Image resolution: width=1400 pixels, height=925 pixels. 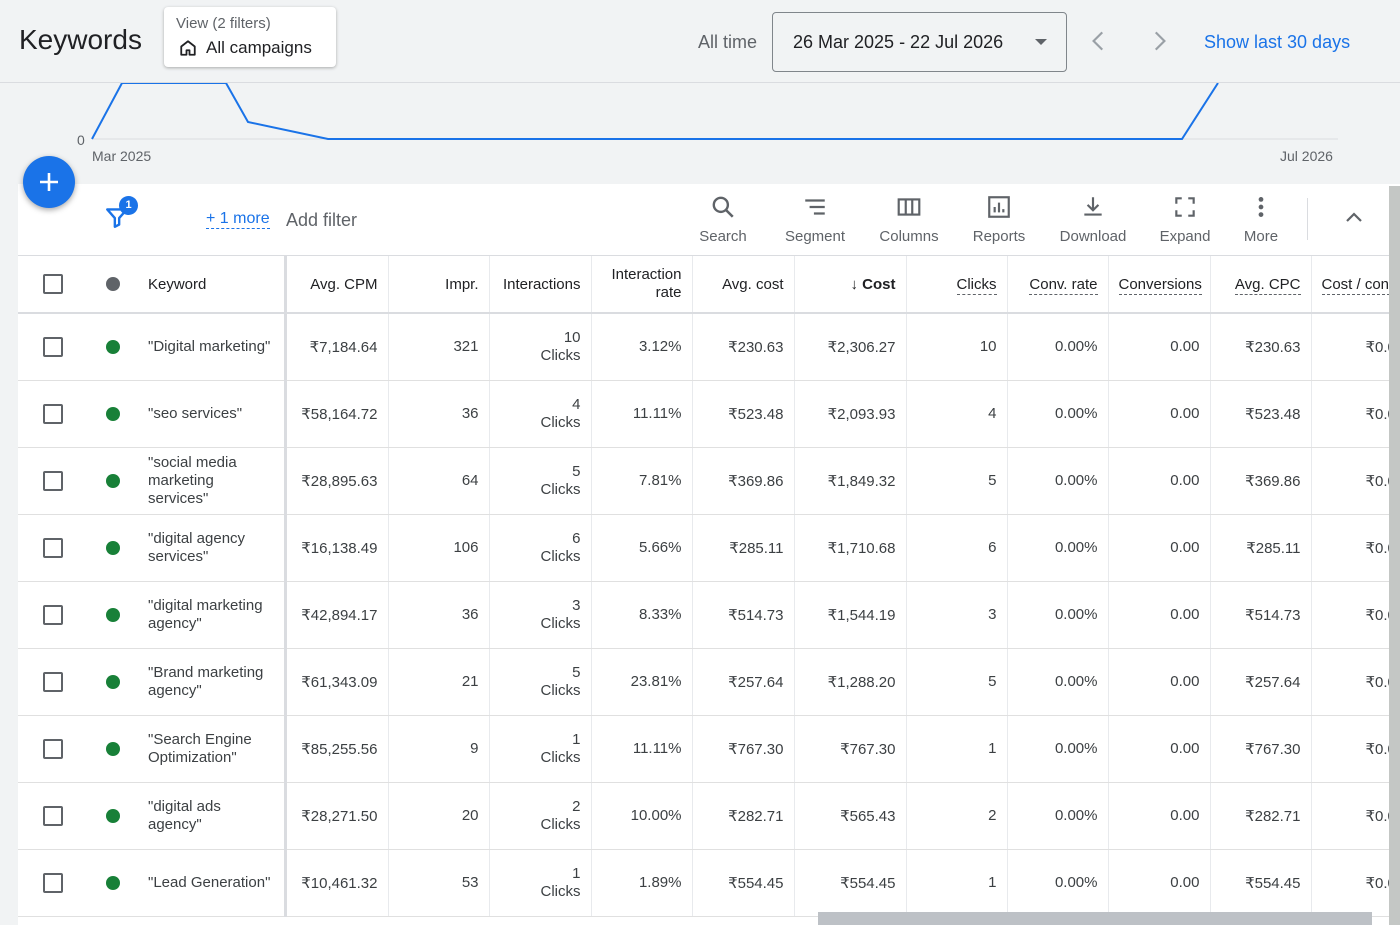 What do you see at coordinates (850, 883) in the screenshot?
I see `cost-cell: ₹554.45` at bounding box center [850, 883].